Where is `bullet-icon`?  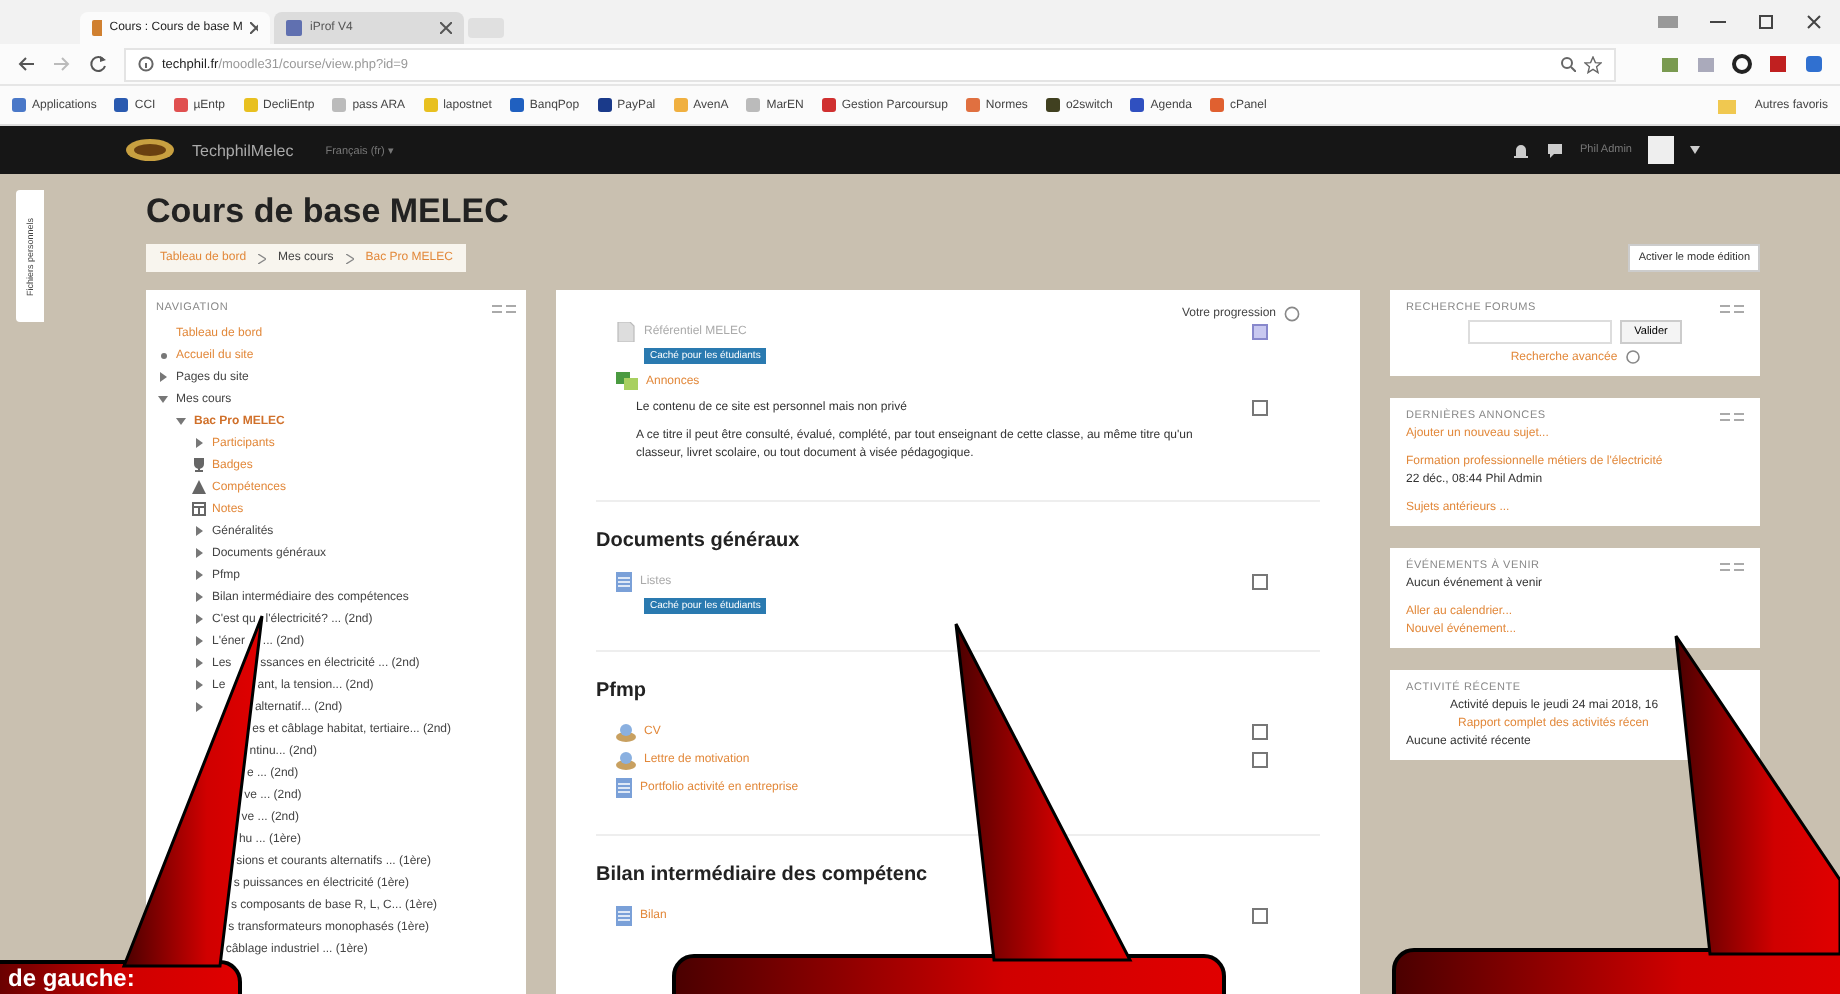
bullet-icon is located at coordinates (163, 355).